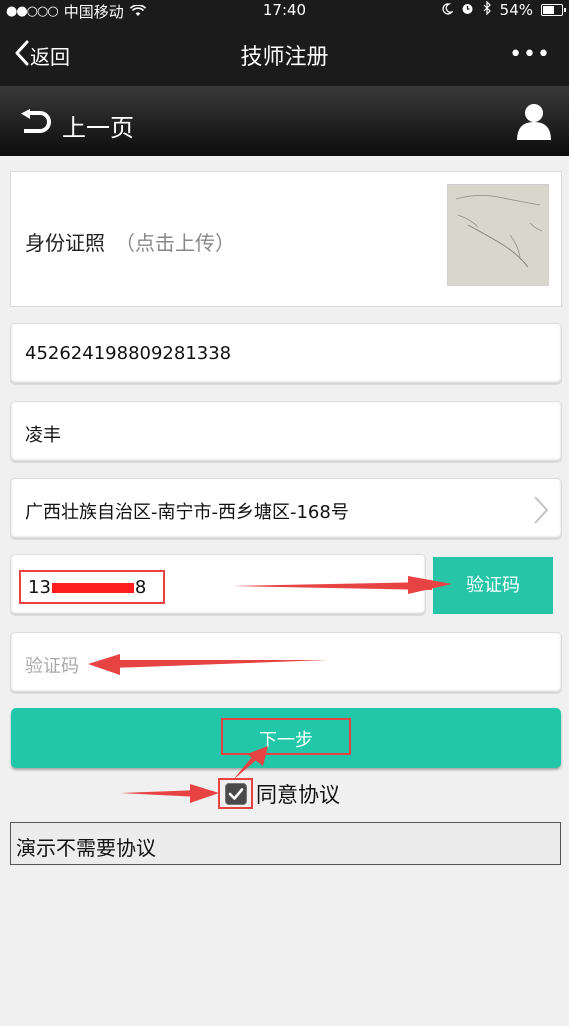 This screenshot has width=569, height=1026. What do you see at coordinates (530, 54) in the screenshot?
I see `more-menu-button: •••` at bounding box center [530, 54].